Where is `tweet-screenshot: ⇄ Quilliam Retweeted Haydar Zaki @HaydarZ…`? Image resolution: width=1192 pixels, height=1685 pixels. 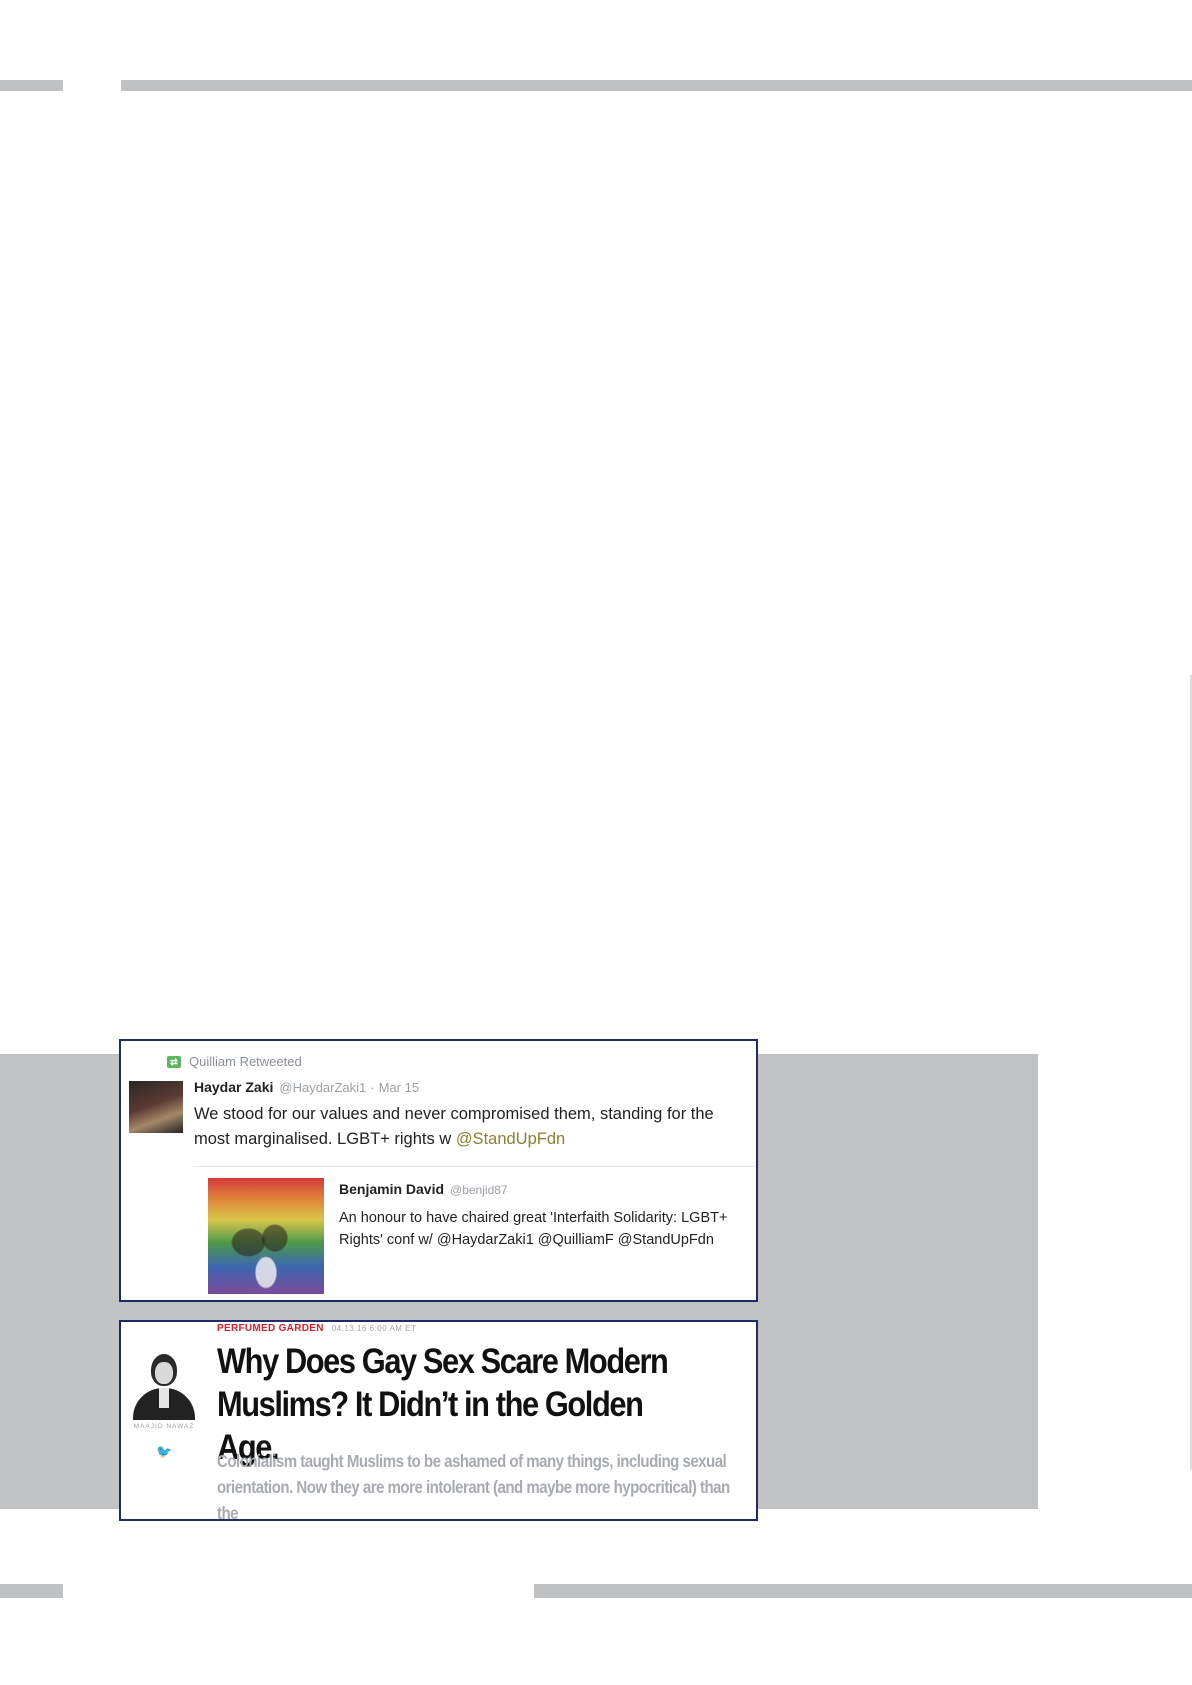
tweet-screenshot: ⇄ Quilliam Retweeted Haydar Zaki @HaydarZ… is located at coordinates (438, 1170).